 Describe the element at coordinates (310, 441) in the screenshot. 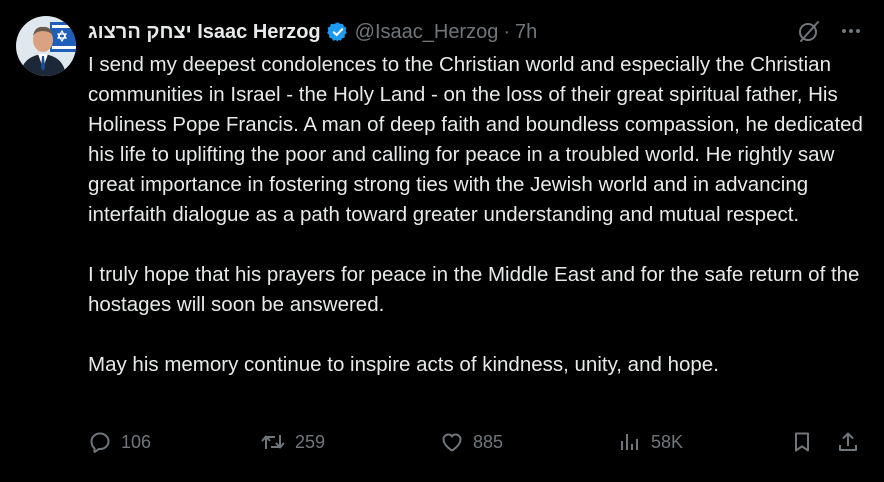

I see `repost-count: 259` at that location.